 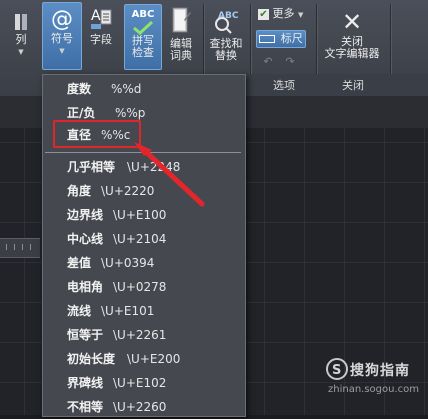 What do you see at coordinates (85, 335) in the screenshot?
I see `menu-item-name: 恒等于` at bounding box center [85, 335].